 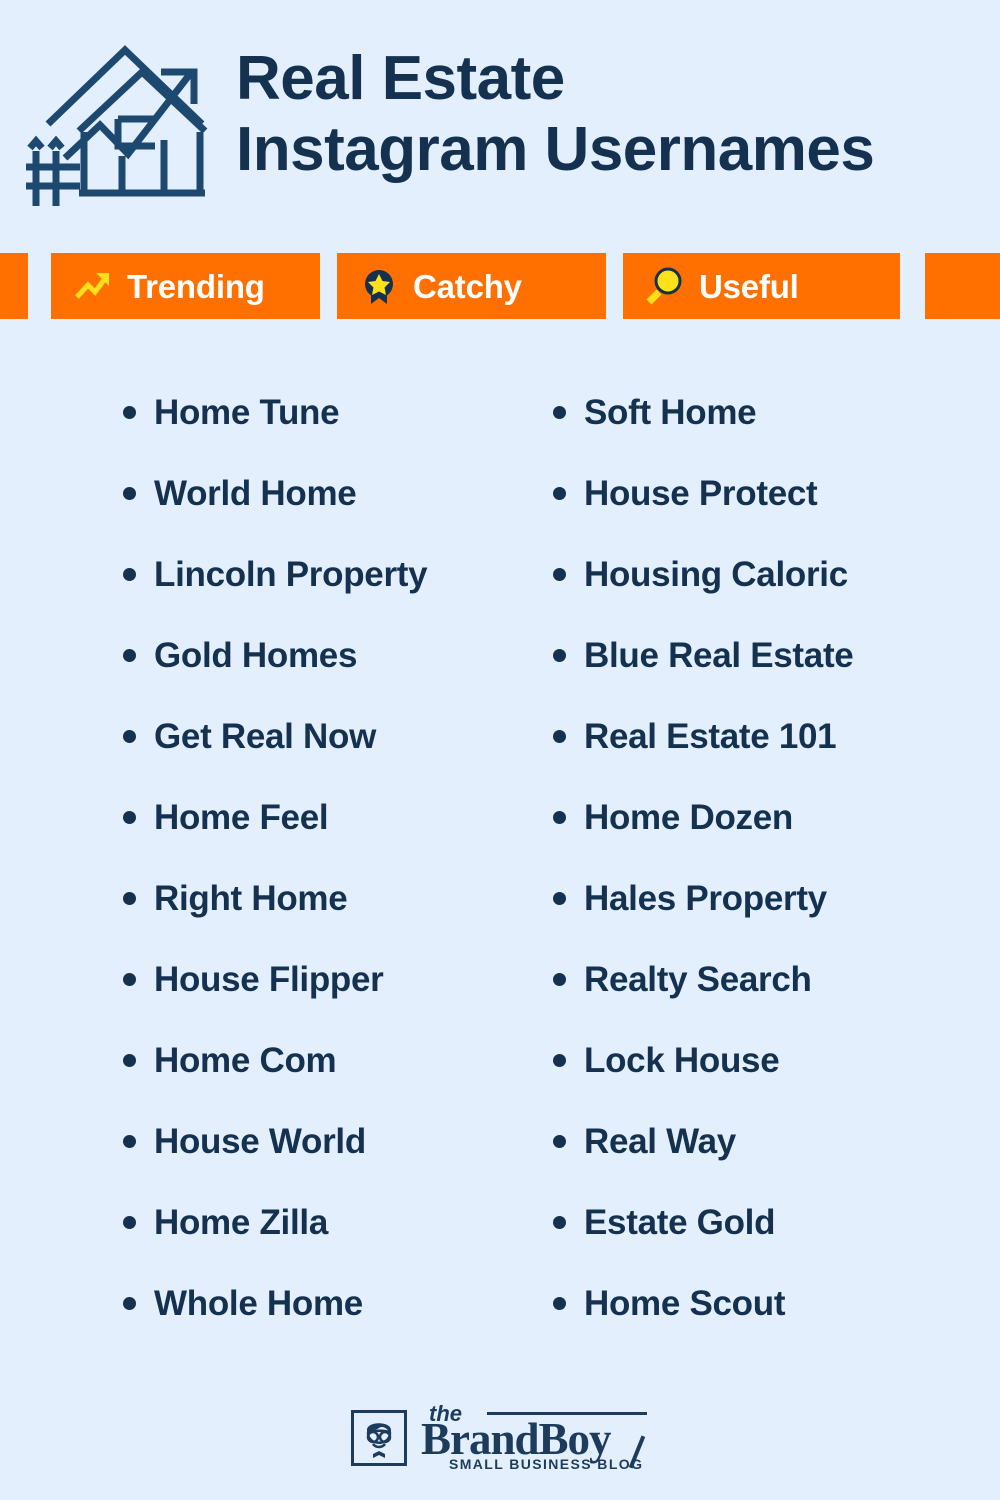 What do you see at coordinates (750, 1141) in the screenshot?
I see `list-item: Real Way` at bounding box center [750, 1141].